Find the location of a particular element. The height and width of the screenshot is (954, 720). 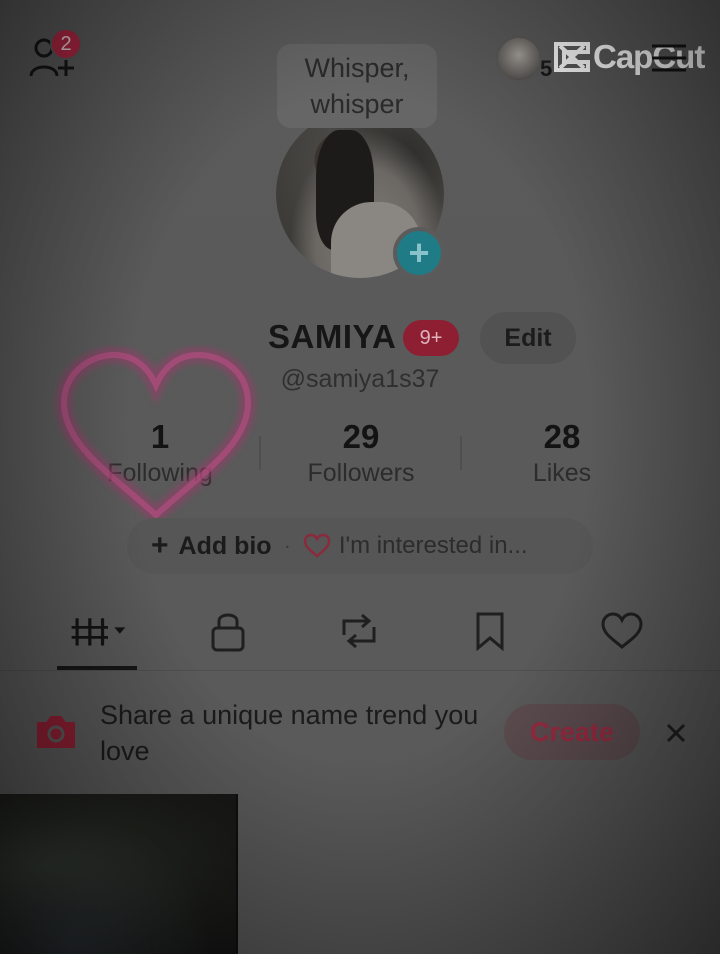

heart-outline-icon is located at coordinates (317, 545).